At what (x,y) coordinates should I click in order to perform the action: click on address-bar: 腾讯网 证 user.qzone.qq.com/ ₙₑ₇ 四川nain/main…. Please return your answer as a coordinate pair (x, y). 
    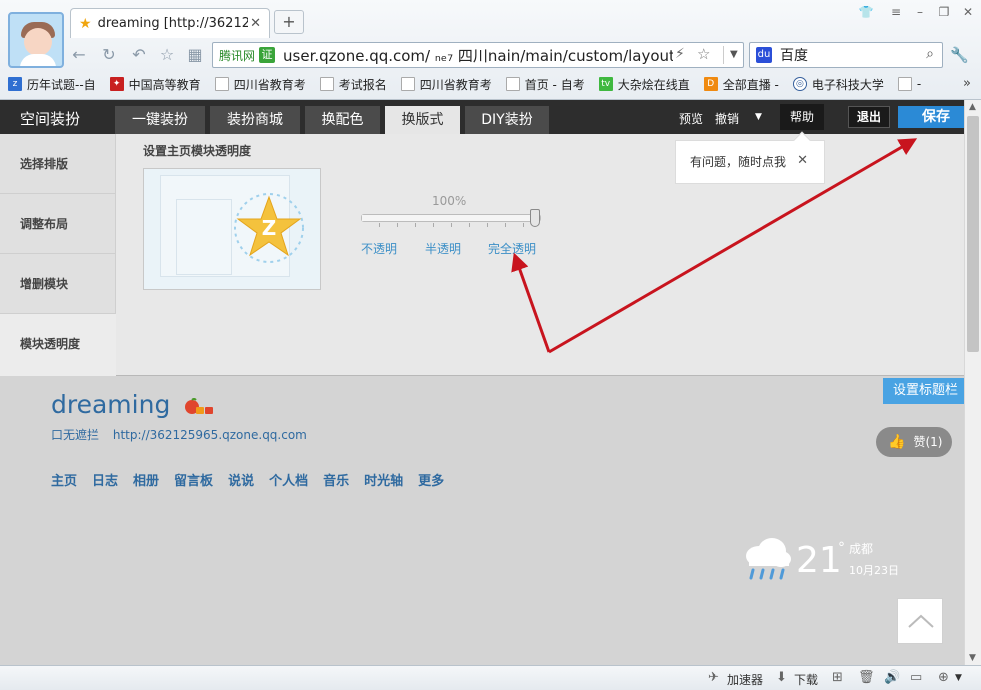
    Looking at the image, I should click on (478, 55).